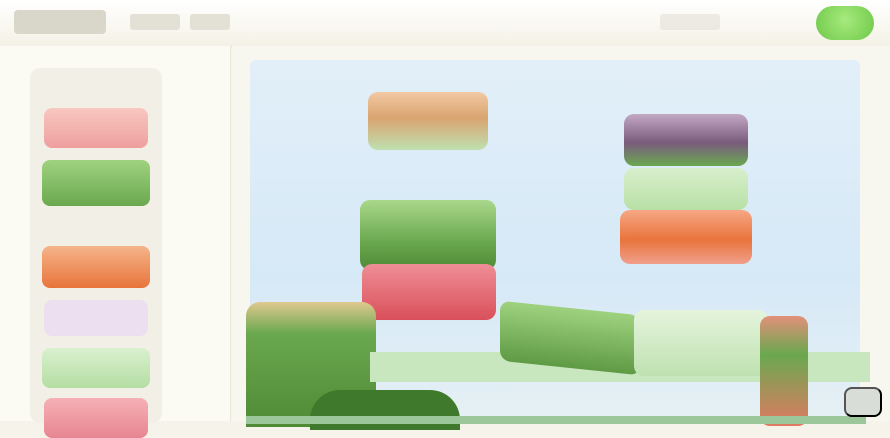 Image resolution: width=890 pixels, height=438 pixels. I want to click on stack-block-light-green, so click(686, 189).